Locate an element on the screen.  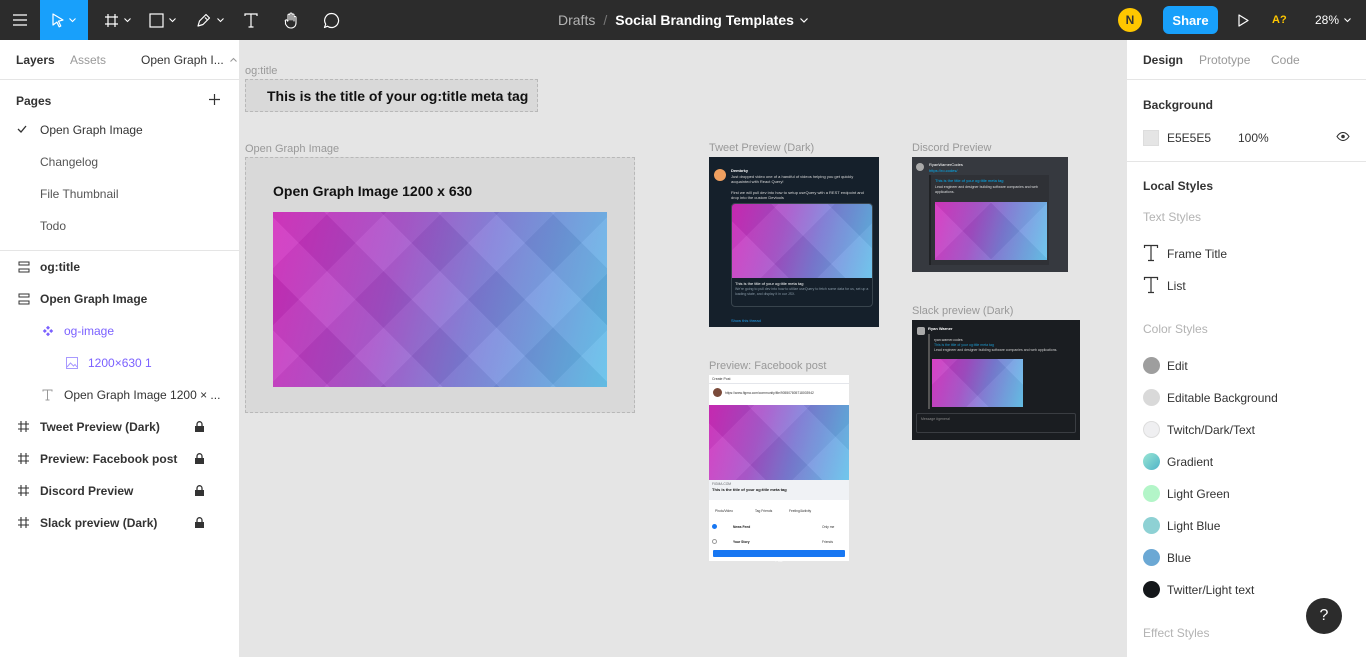
slack-message-input: Message #general is located at coordinates (996, 423).